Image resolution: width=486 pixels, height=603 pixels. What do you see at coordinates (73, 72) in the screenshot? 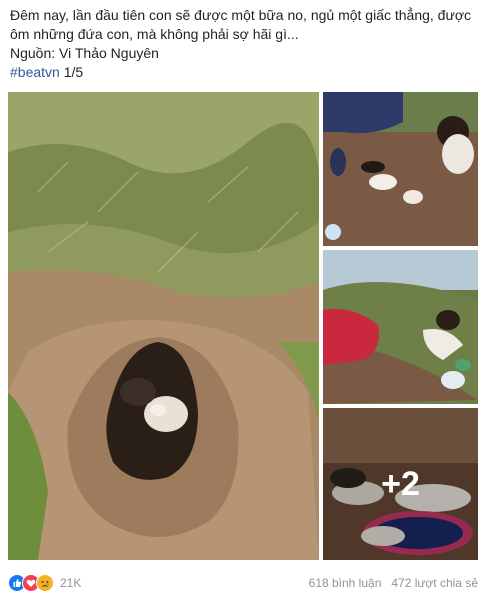
I see `page-counter: 1/5` at bounding box center [73, 72].